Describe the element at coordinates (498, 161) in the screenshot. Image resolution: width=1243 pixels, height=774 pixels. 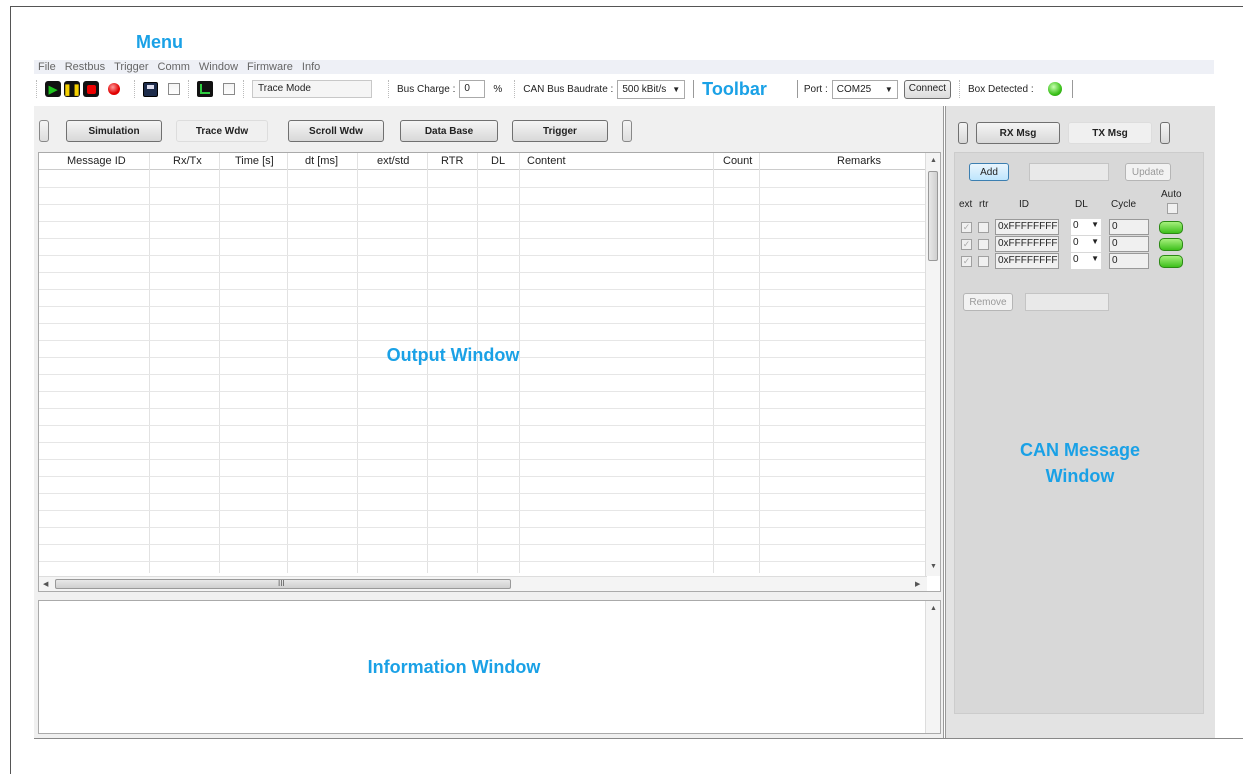
I see `column-dl: DL` at that location.